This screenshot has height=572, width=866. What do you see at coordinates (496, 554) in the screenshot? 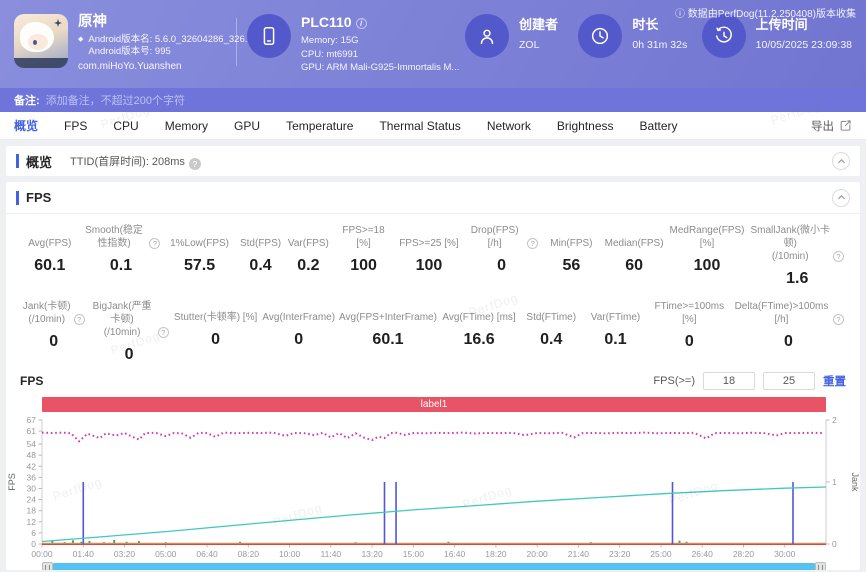
I see `svg-text: 18:20` at bounding box center [496, 554].